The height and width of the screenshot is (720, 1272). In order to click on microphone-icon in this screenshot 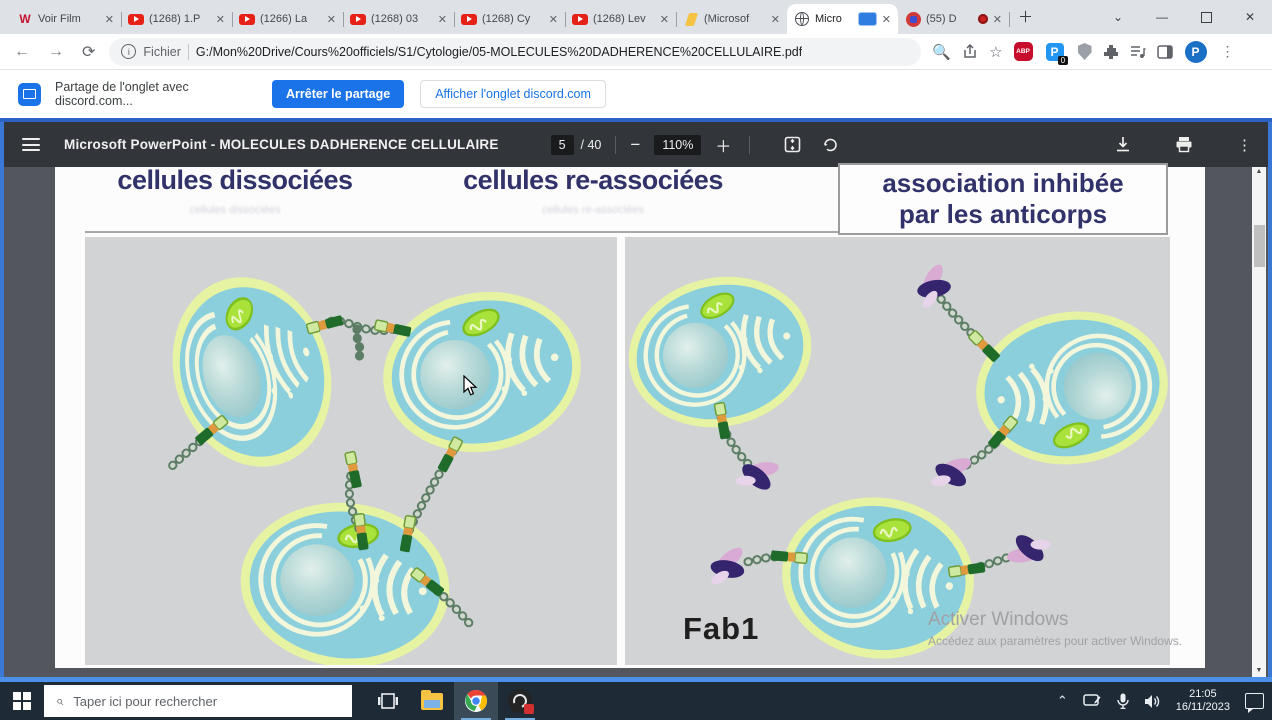, I will do `click(1123, 701)`.